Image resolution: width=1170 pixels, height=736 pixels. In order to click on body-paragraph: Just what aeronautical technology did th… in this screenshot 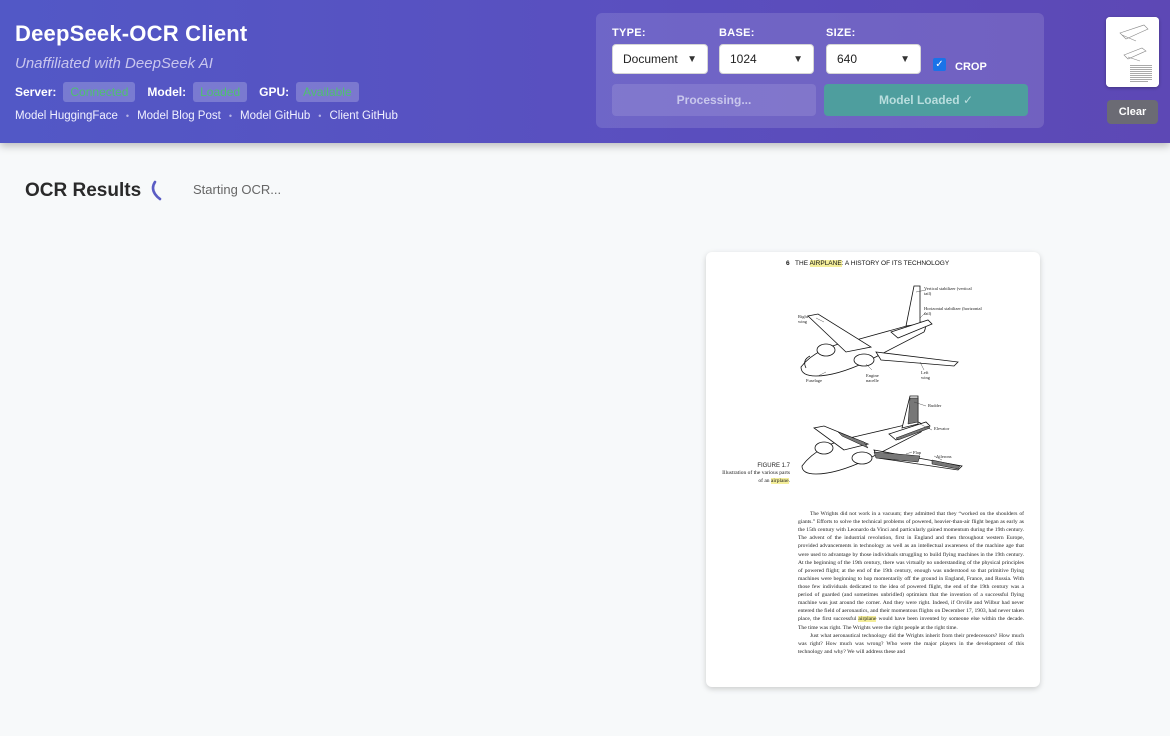, I will do `click(911, 643)`.